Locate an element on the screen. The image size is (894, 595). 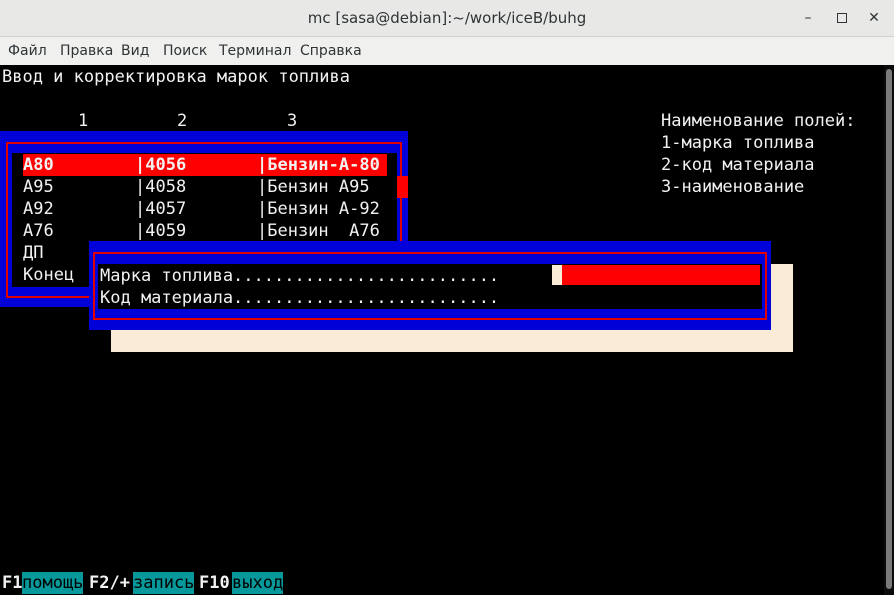
f2-label: запись is located at coordinates (164, 583).